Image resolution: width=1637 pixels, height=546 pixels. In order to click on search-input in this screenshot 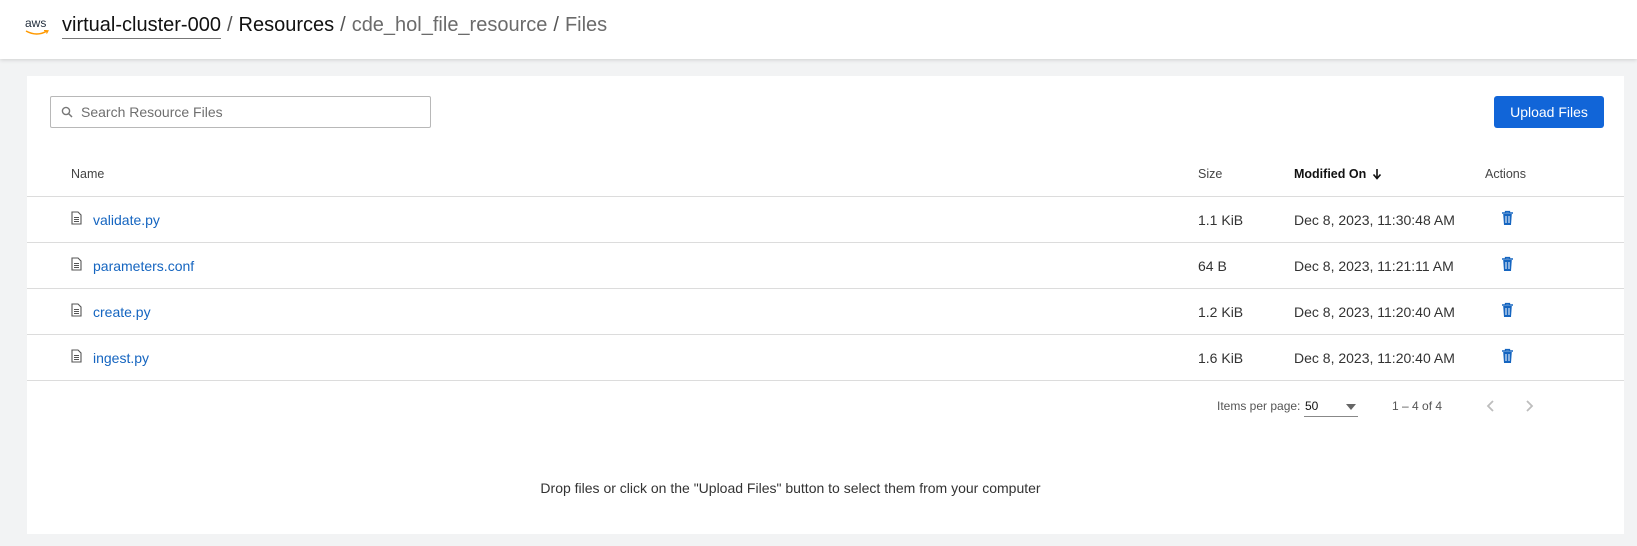, I will do `click(251, 112)`.